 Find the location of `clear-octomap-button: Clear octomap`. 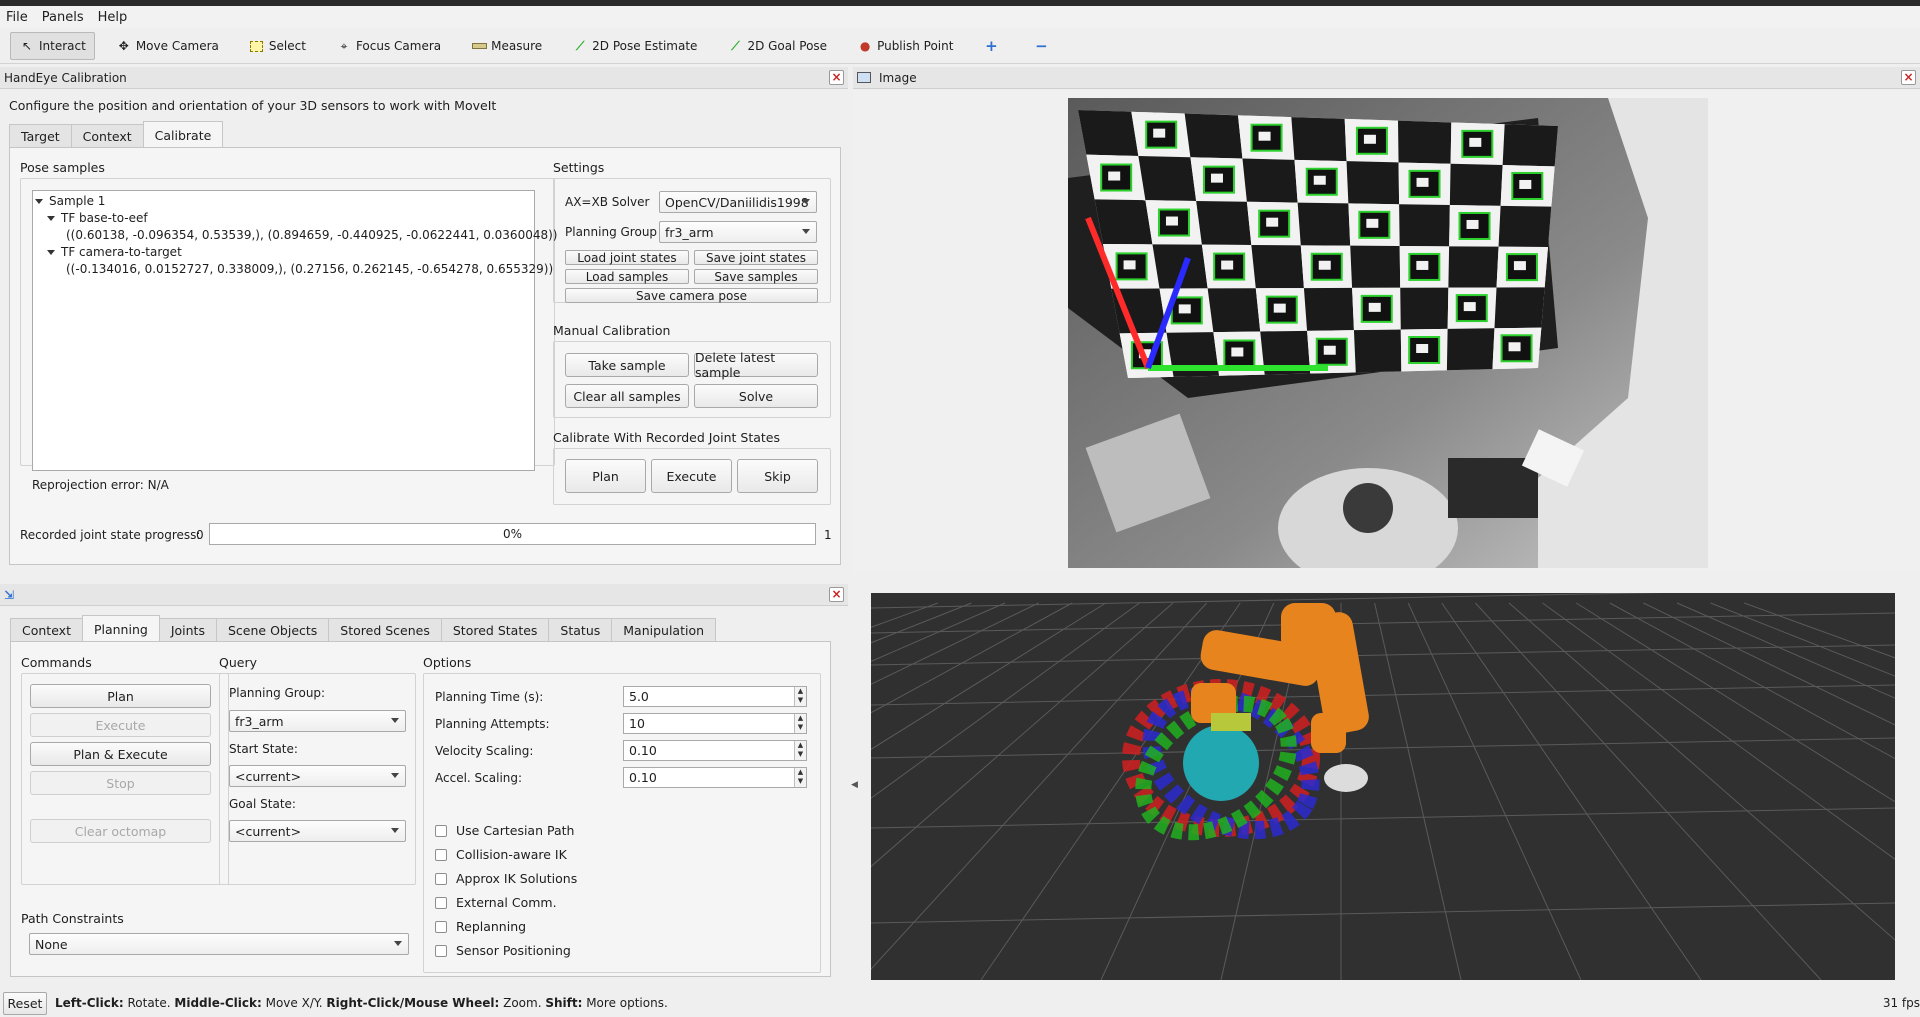

clear-octomap-button: Clear octomap is located at coordinates (120, 831).